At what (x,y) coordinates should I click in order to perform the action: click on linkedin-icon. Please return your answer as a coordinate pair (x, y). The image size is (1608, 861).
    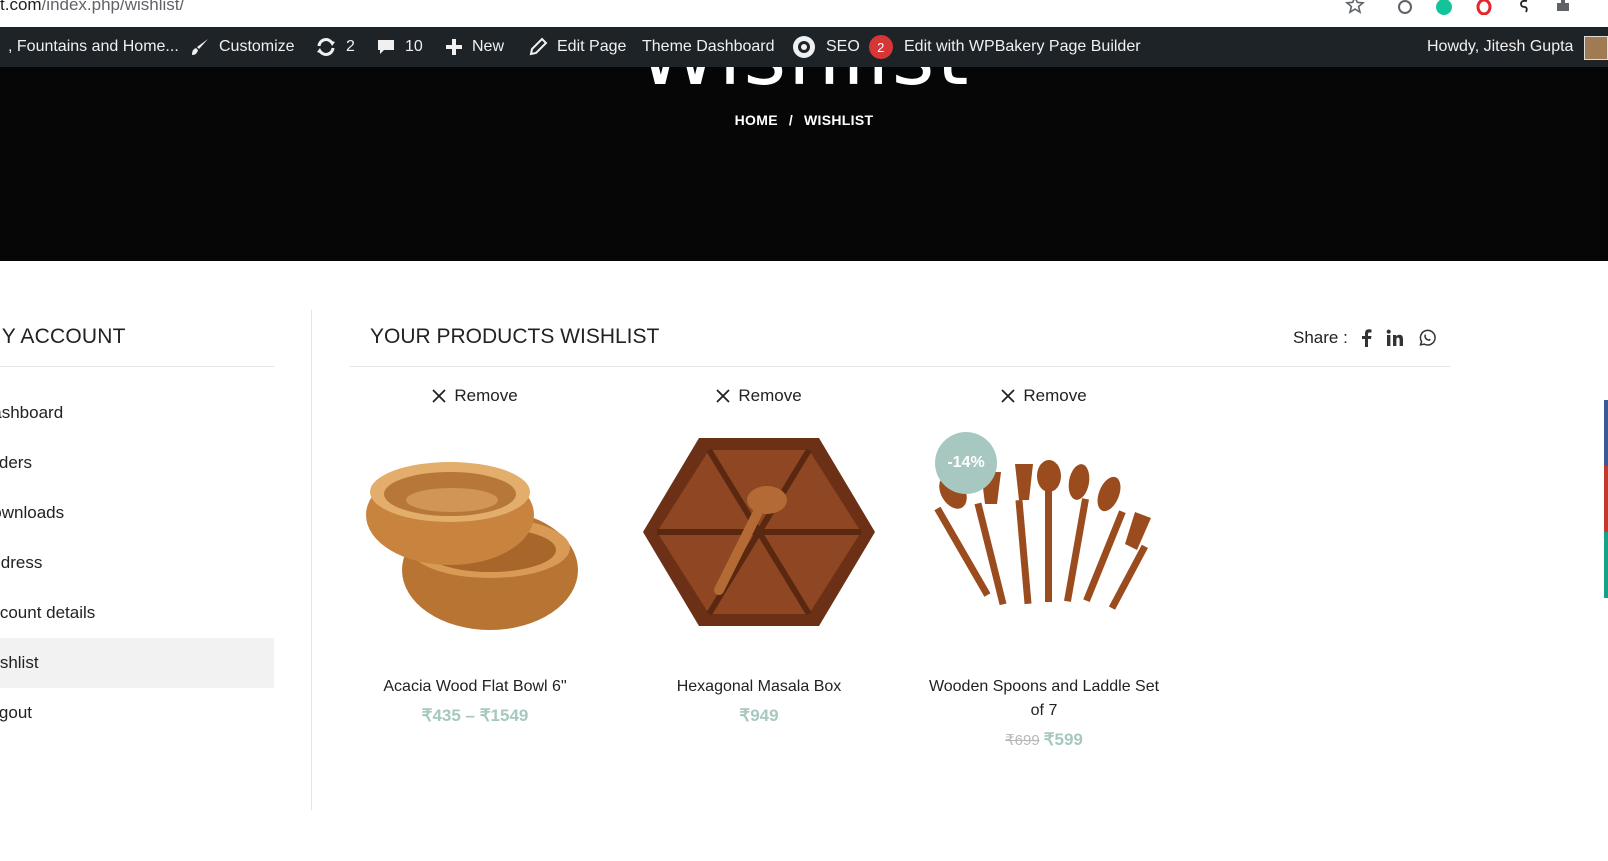
    Looking at the image, I should click on (1395, 338).